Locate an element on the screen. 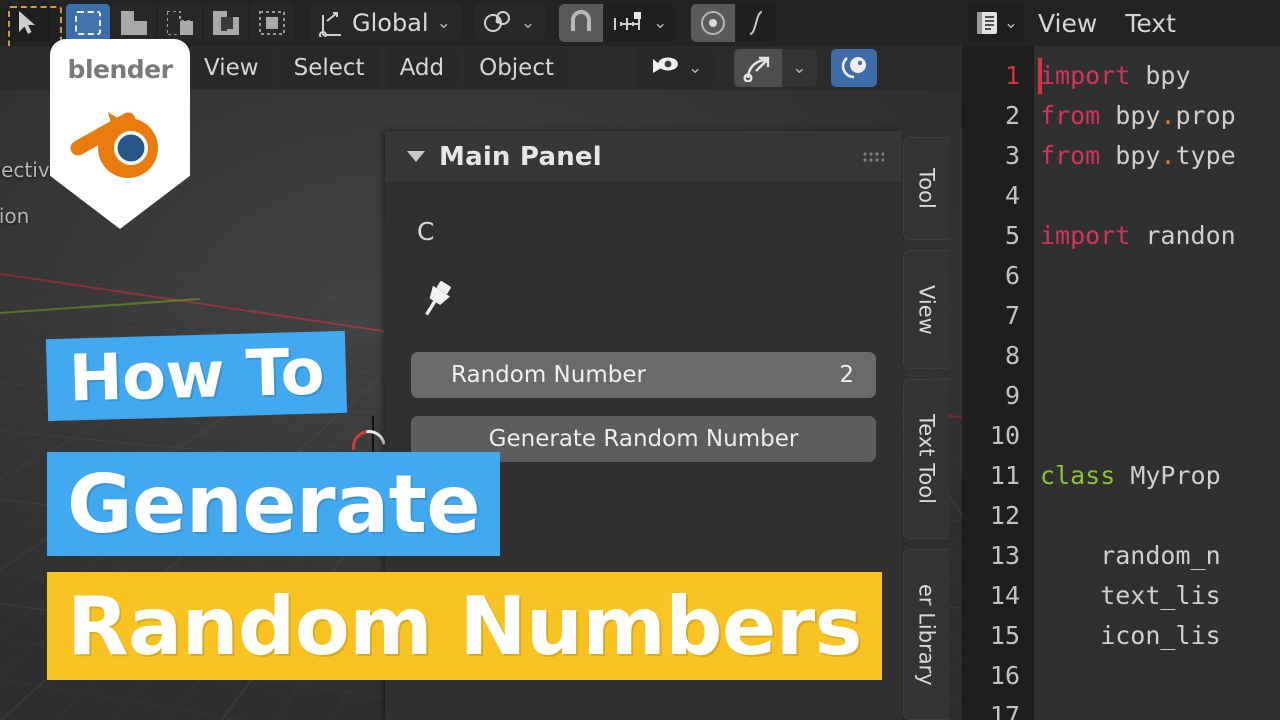  random-number-value: 2 is located at coordinates (846, 375).